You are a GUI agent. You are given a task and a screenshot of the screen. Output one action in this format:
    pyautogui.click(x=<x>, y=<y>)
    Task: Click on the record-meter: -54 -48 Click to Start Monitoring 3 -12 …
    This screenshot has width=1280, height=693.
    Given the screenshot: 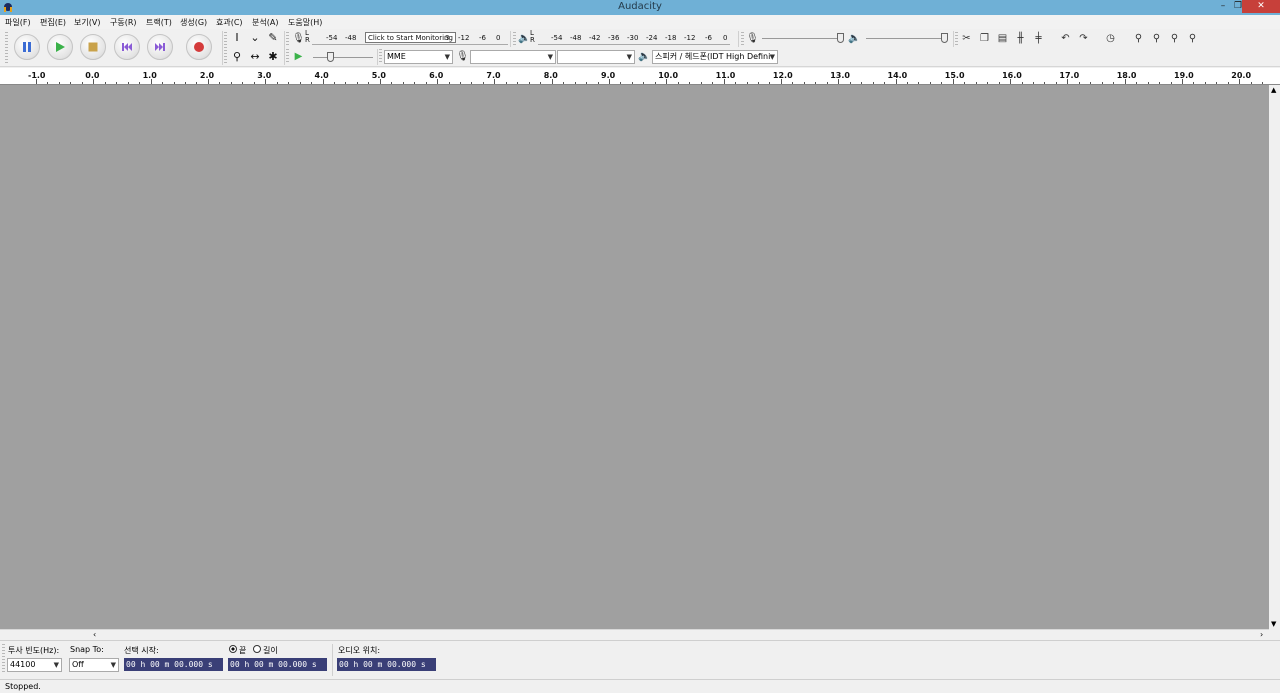 What is the action you would take?
    pyautogui.click(x=410, y=38)
    